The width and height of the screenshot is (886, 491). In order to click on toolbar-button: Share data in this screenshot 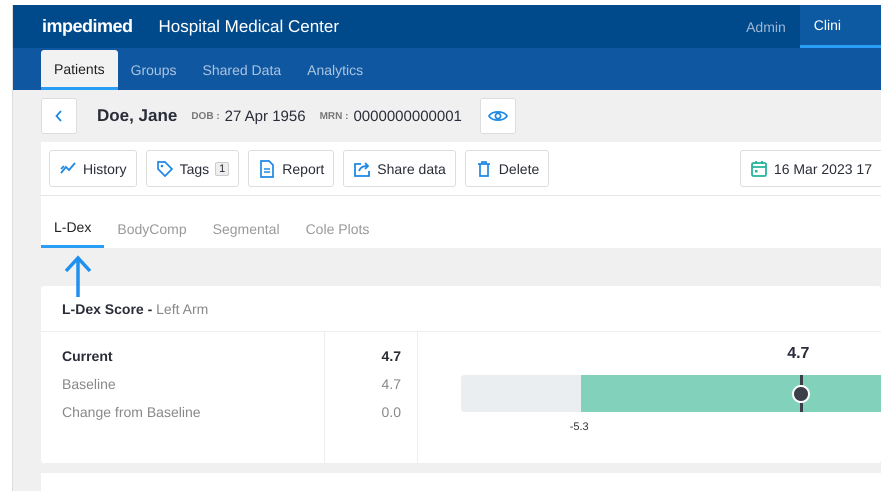, I will do `click(399, 168)`.